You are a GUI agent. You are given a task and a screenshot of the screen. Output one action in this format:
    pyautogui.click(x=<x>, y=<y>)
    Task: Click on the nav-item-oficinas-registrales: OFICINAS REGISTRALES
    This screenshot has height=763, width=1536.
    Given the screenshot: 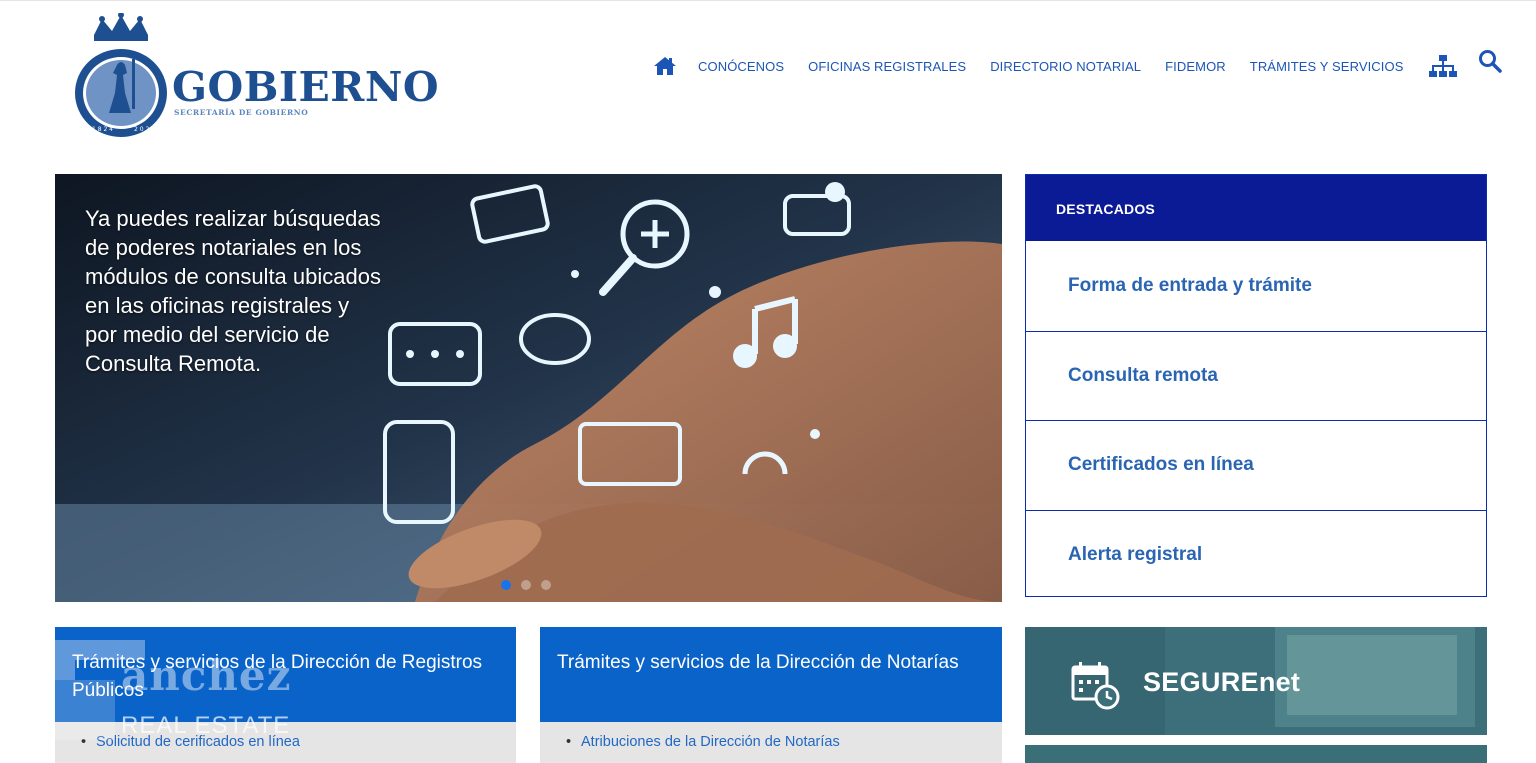 What is the action you would take?
    pyautogui.click(x=887, y=66)
    